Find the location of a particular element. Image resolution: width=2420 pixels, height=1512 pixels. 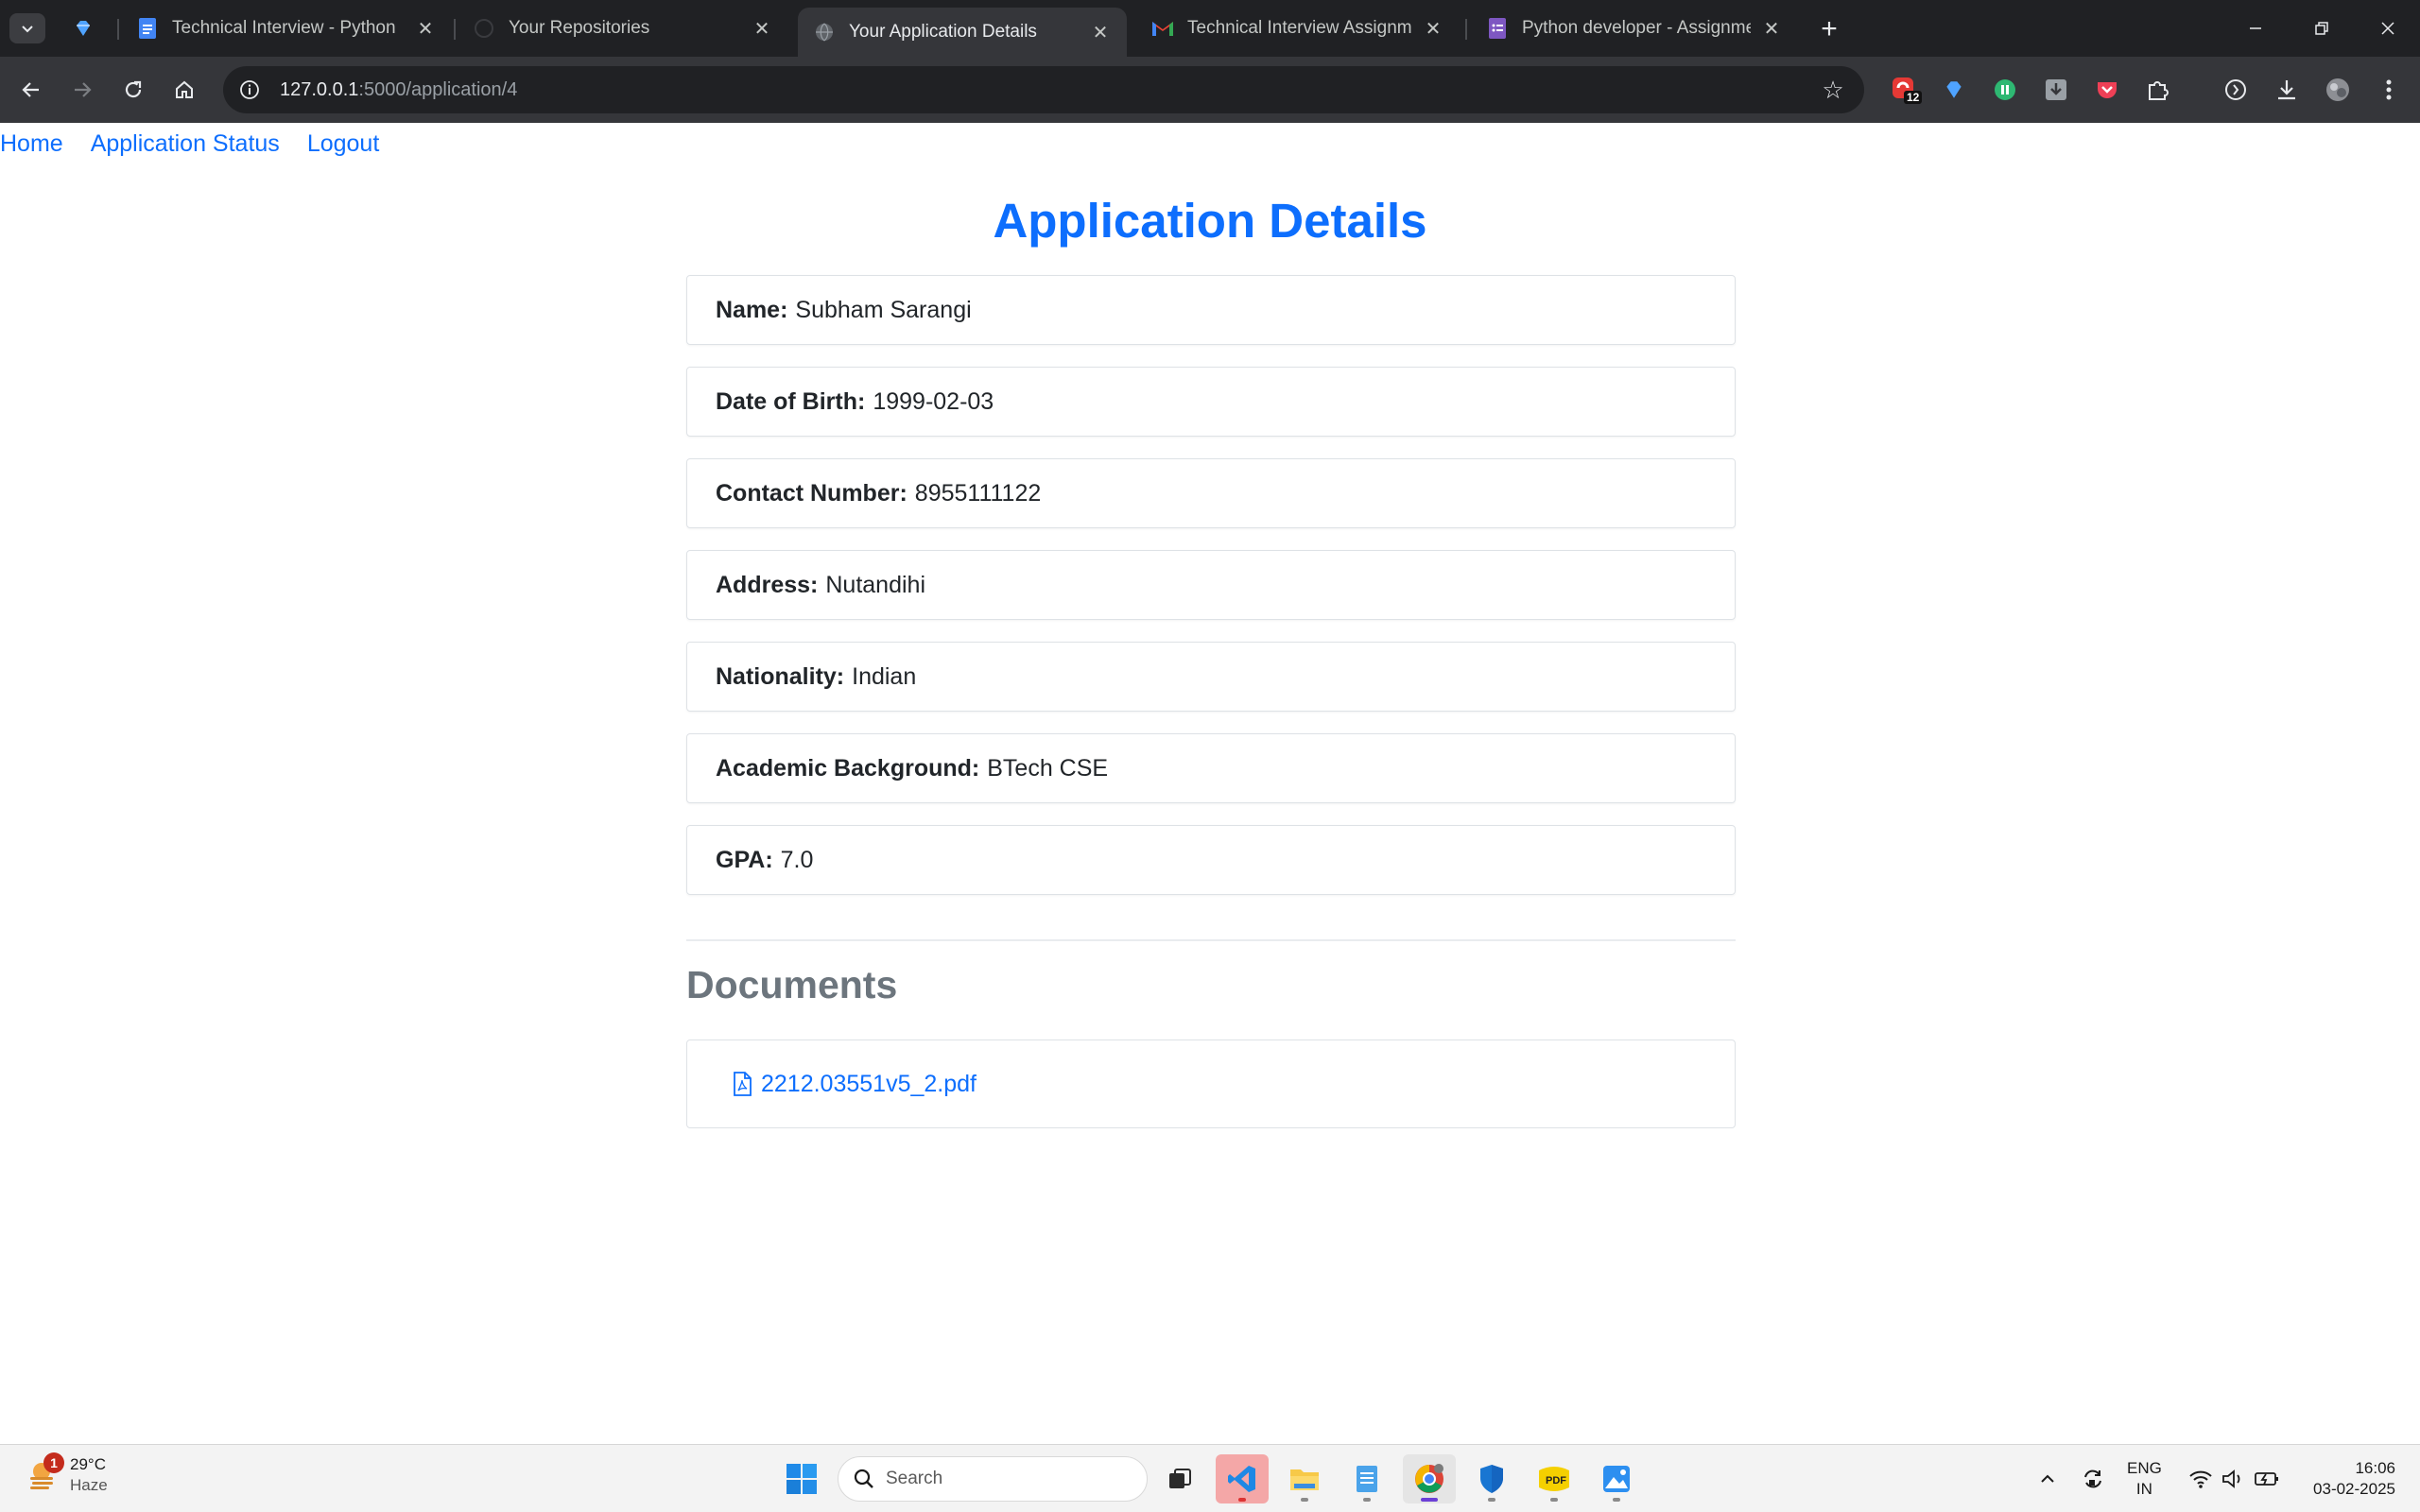

profile-button is located at coordinates (2338, 90).